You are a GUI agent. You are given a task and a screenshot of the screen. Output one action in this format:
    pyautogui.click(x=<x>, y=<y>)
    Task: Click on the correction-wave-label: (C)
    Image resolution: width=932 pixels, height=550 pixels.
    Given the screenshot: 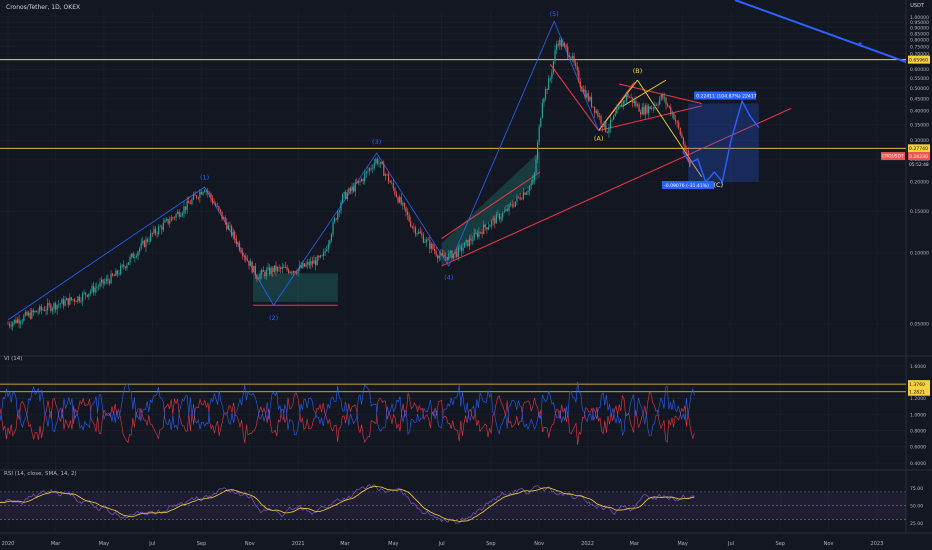 What is the action you would take?
    pyautogui.click(x=719, y=185)
    